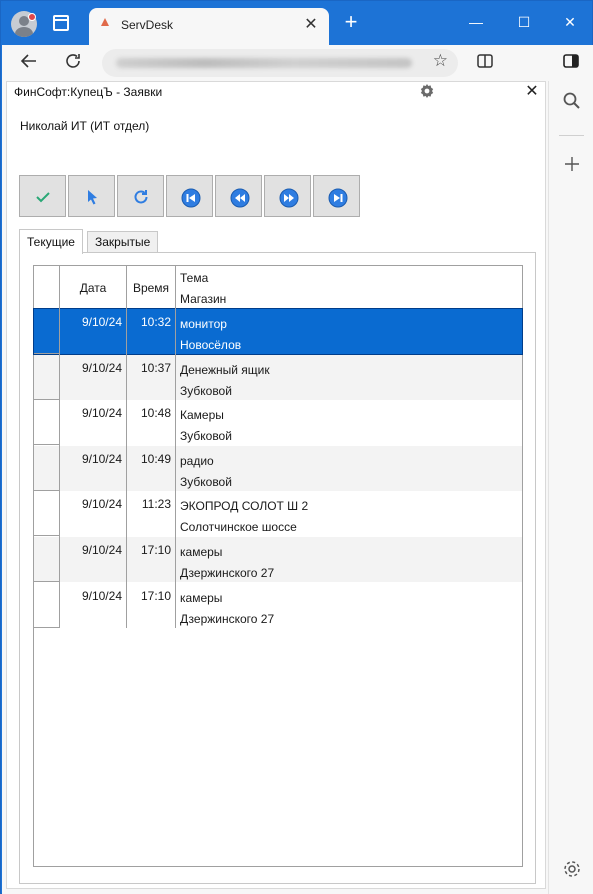 This screenshot has width=593, height=894. Describe the element at coordinates (202, 415) in the screenshot. I see `cell-topic: Камеры` at that location.